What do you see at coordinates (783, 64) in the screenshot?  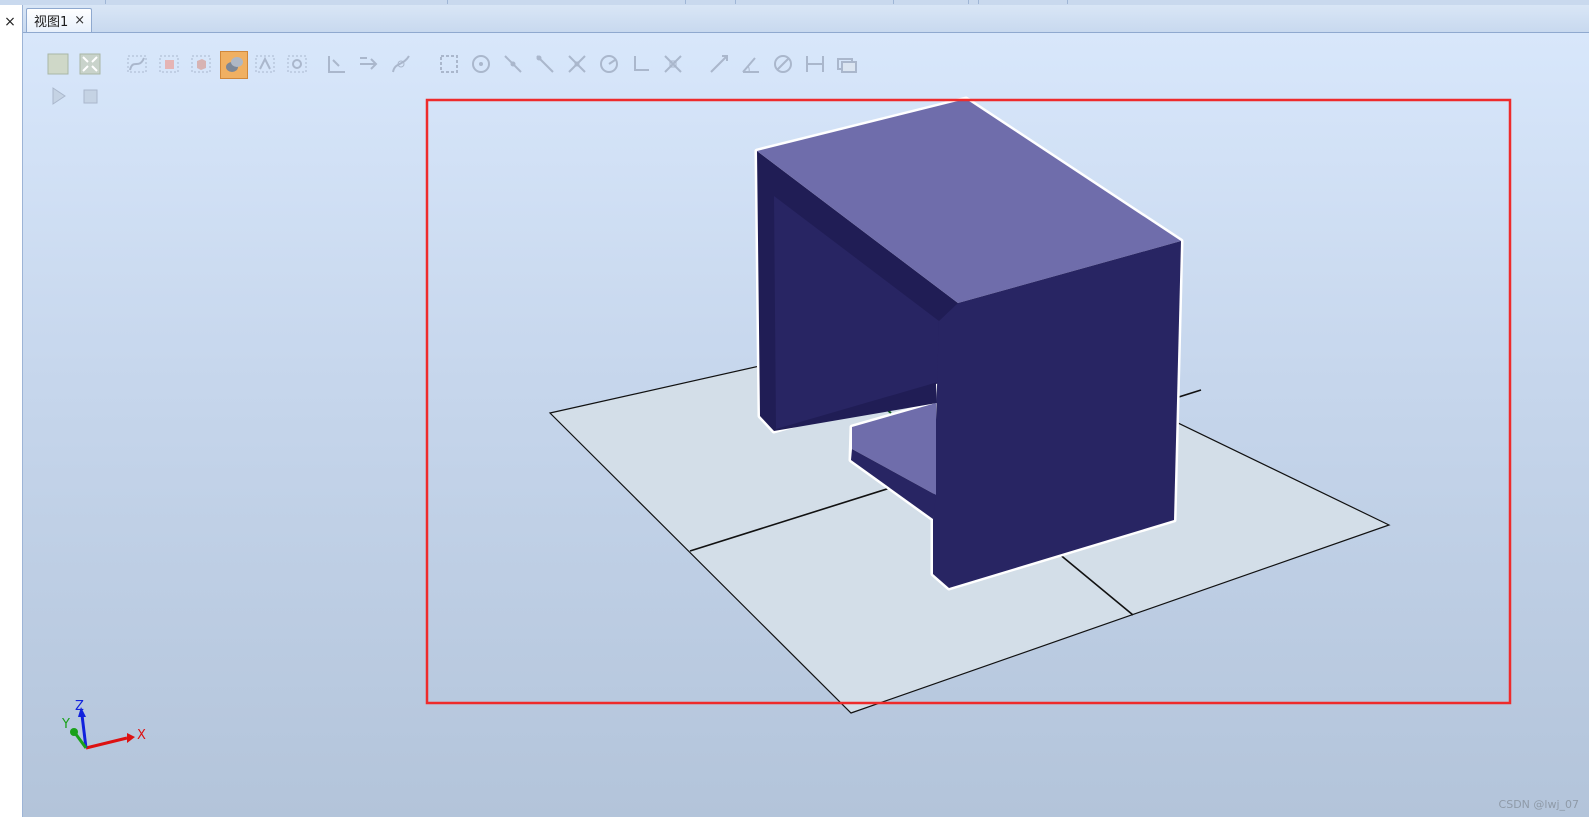 I see `measure-diameter-icon` at bounding box center [783, 64].